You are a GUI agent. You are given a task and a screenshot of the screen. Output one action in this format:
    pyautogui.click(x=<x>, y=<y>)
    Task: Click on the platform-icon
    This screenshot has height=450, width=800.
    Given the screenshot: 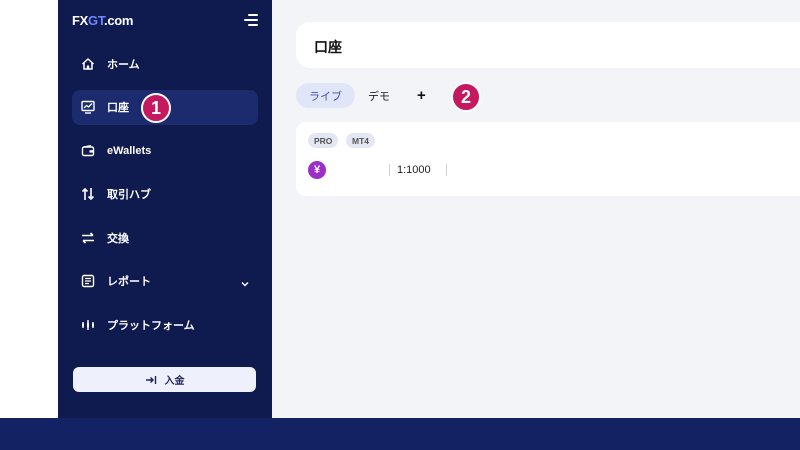 What is the action you would take?
    pyautogui.click(x=88, y=325)
    